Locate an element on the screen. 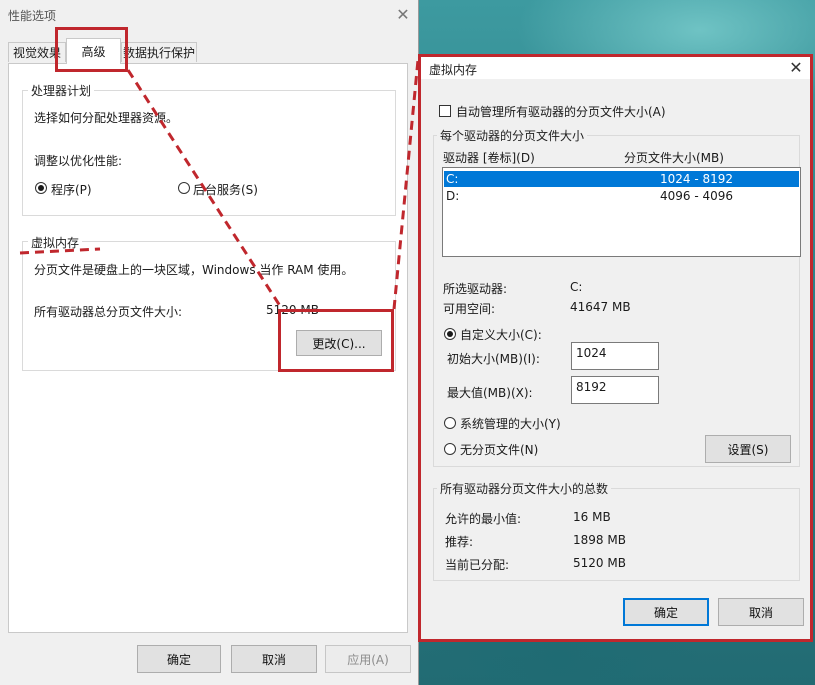 The image size is (815, 685). dashed-underline is located at coordinates (60, 251).